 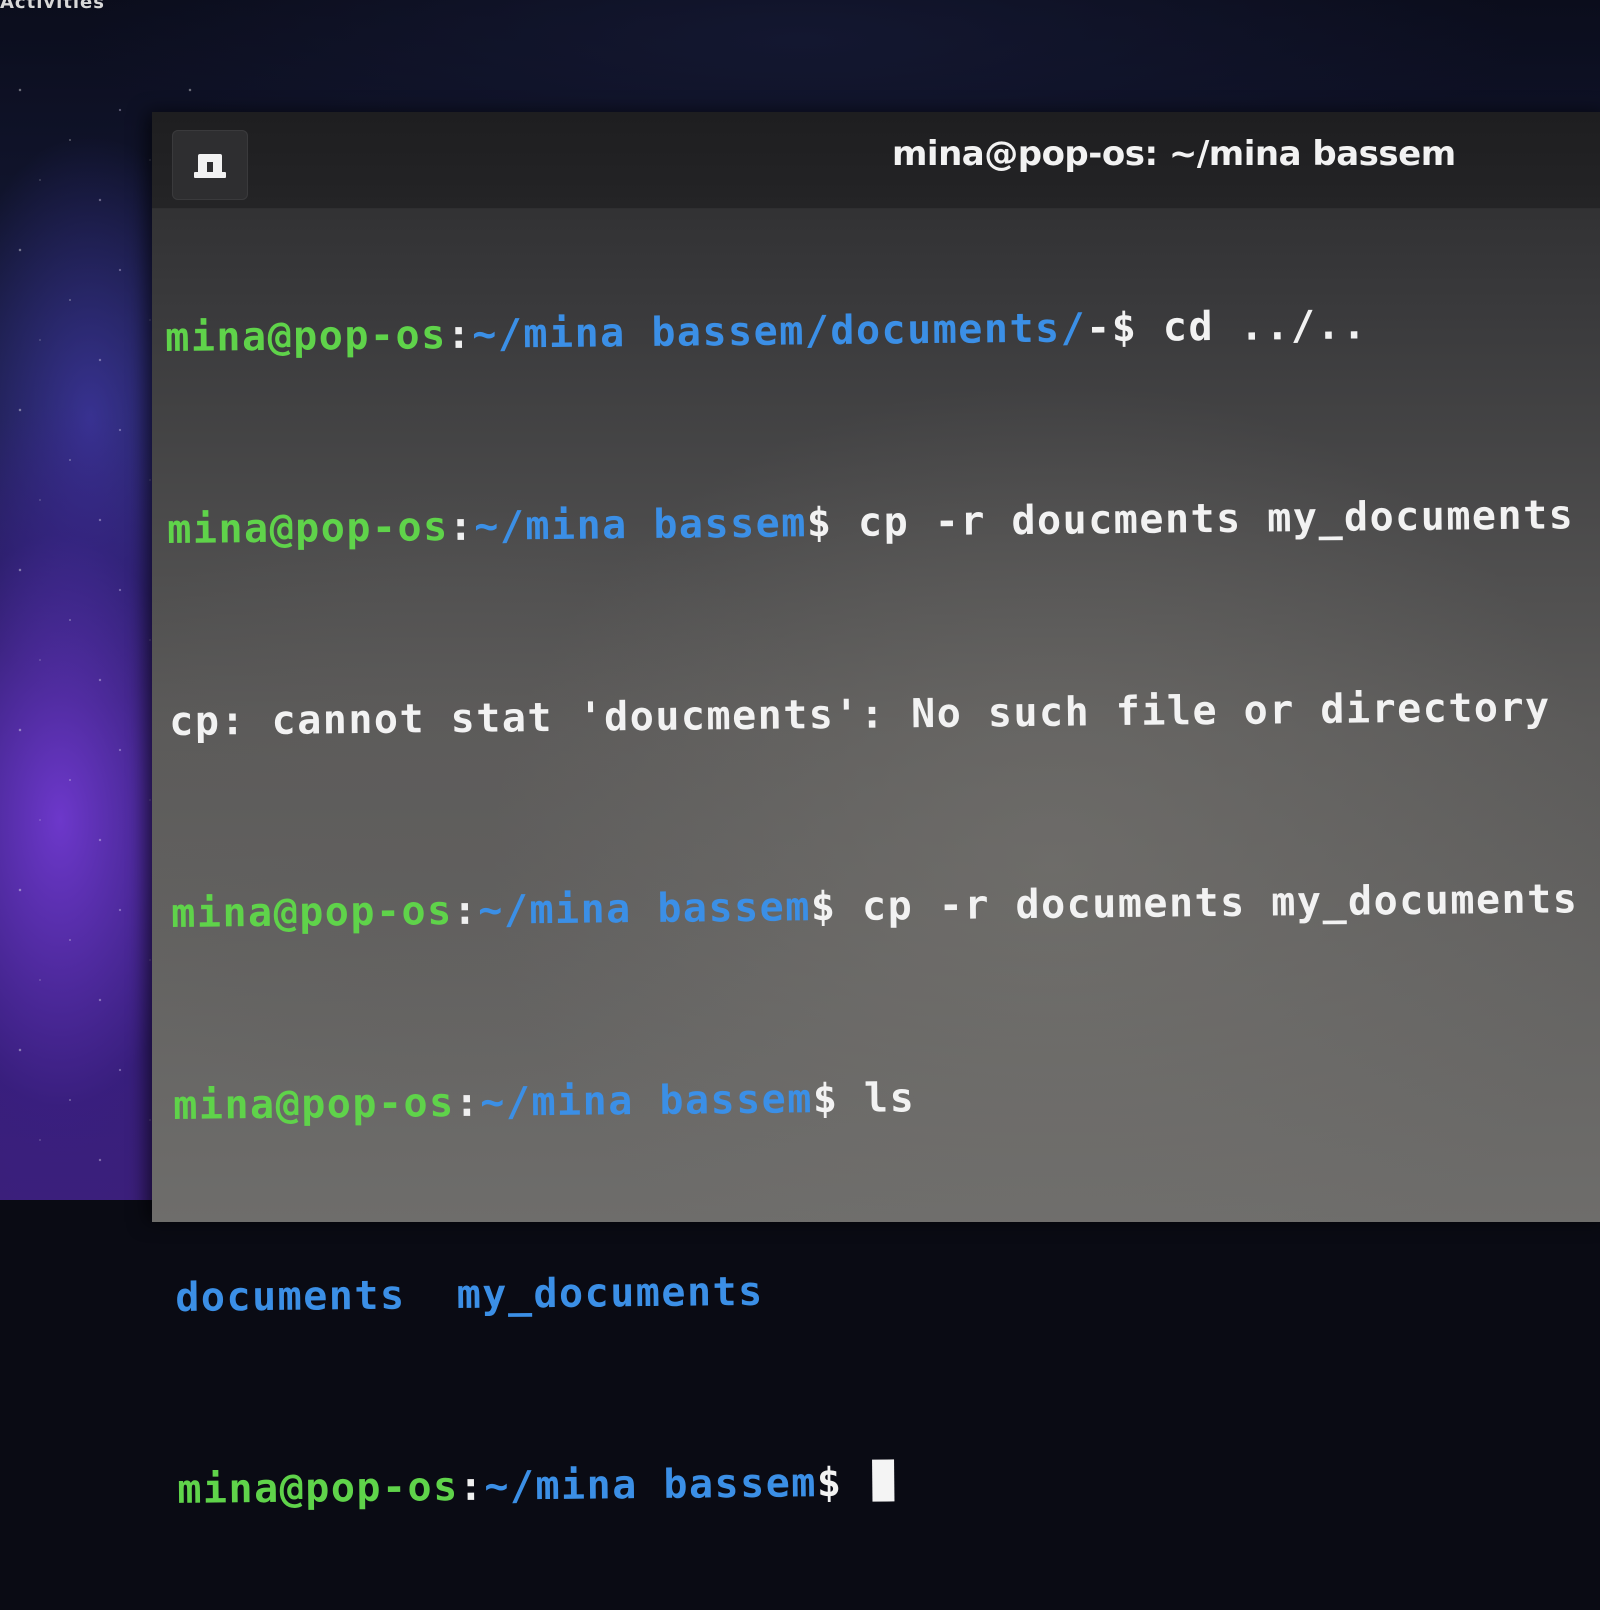 What do you see at coordinates (1265, 326) in the screenshot?
I see `command-text: cd ../..` at bounding box center [1265, 326].